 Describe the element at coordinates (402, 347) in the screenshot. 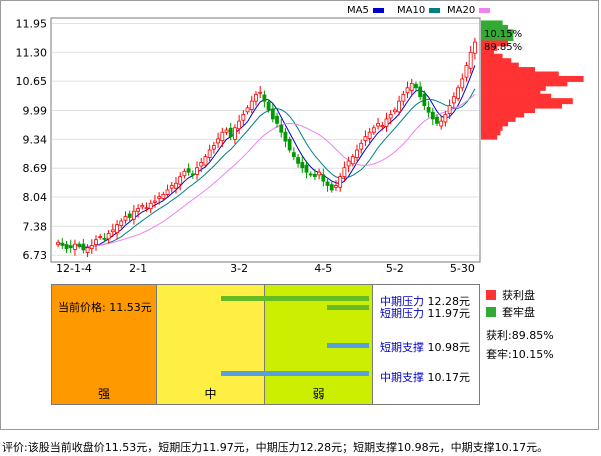

I see `short-support-name: 短期支撑` at that location.